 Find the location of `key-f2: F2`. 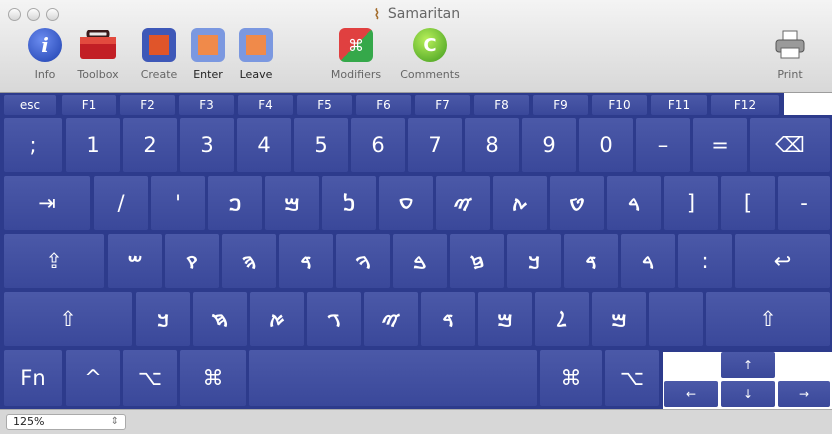

key-f2: F2 is located at coordinates (147, 105).